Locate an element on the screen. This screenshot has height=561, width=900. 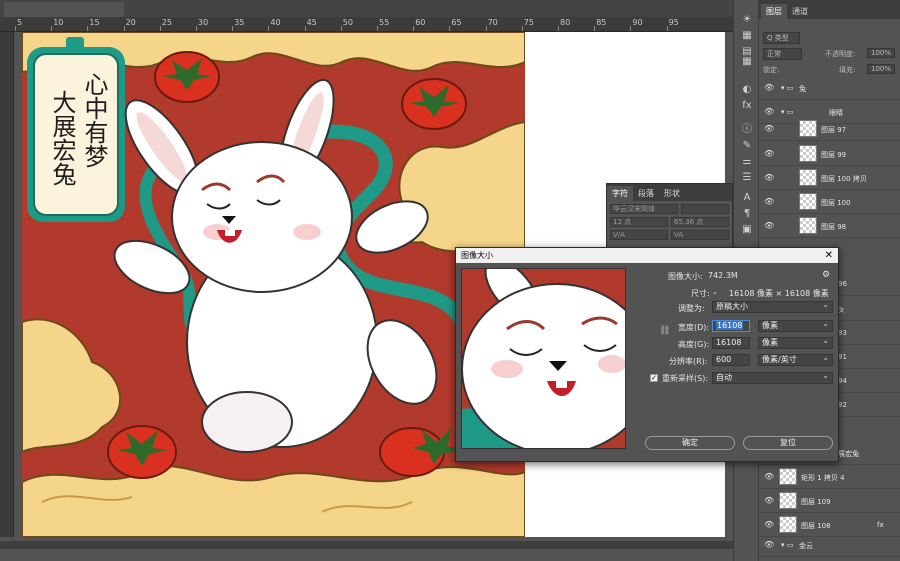
document-tab-bar is located at coordinates (366, 8).